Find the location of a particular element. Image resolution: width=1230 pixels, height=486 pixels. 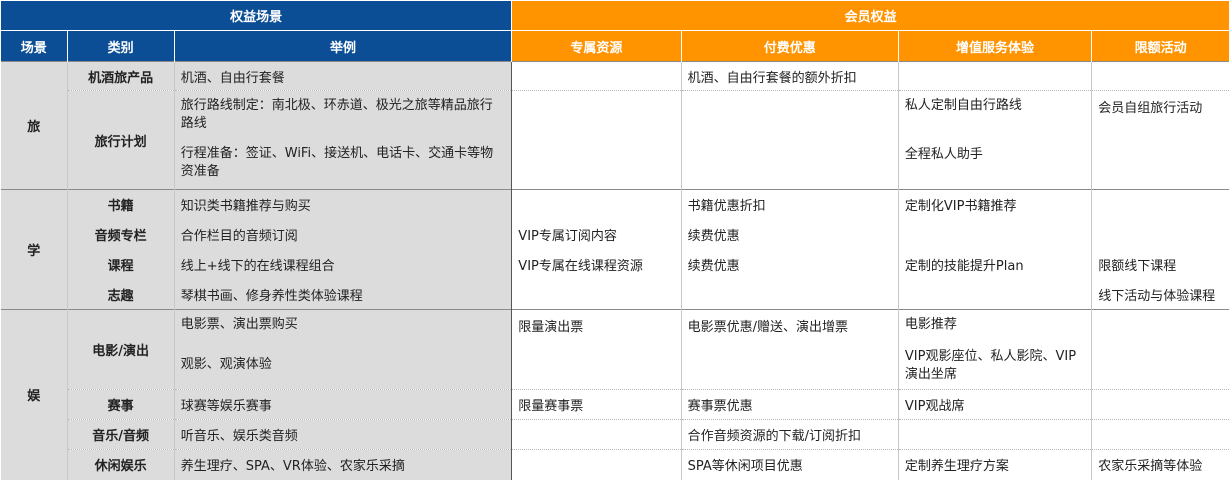

example-line: 旅行路线制定：南北极、环赤道、极光之旅等精品旅行路线 is located at coordinates (336, 114).